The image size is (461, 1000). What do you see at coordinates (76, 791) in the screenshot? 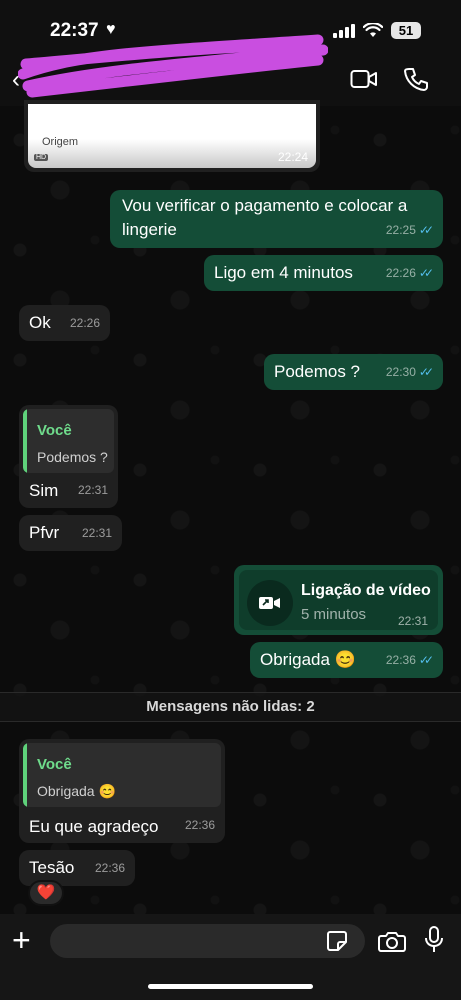
I see `quote-text: Obrigada 😊` at bounding box center [76, 791].